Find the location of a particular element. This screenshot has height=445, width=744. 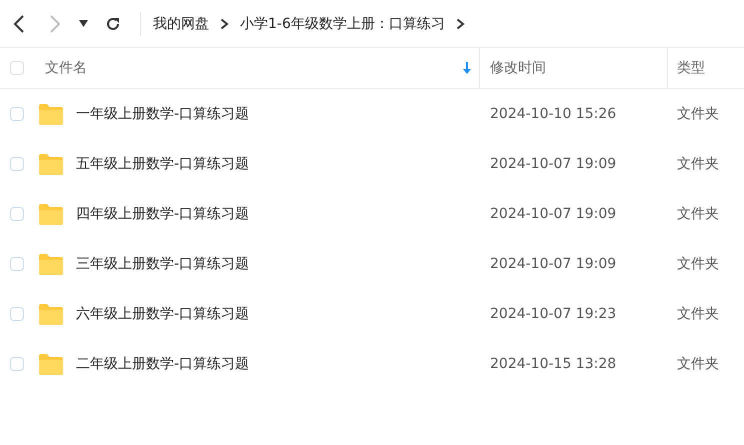

breadcrumb-link: 小学1-6年级数学上册：口算练习 is located at coordinates (342, 23).